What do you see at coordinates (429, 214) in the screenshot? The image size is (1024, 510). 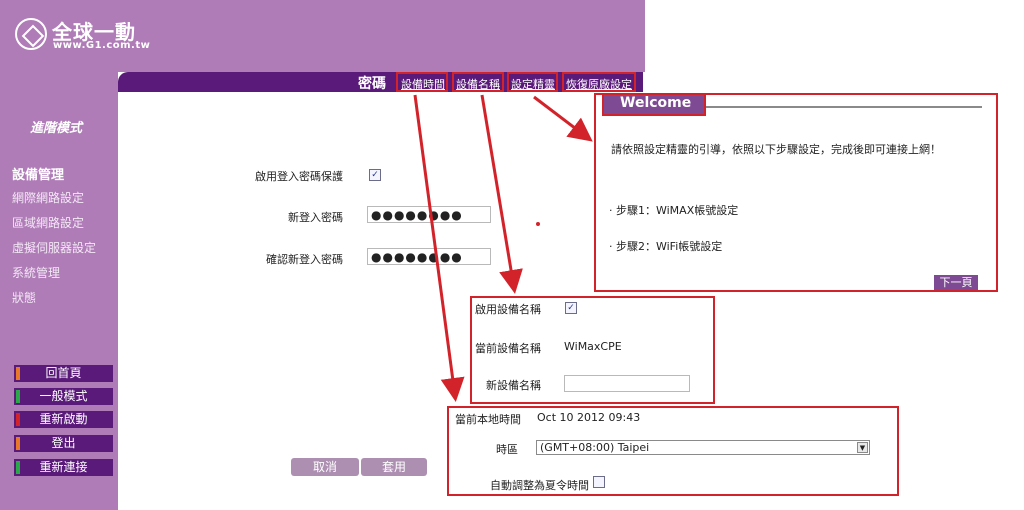 I see `new-password-input: ●●●●●●●●` at bounding box center [429, 214].